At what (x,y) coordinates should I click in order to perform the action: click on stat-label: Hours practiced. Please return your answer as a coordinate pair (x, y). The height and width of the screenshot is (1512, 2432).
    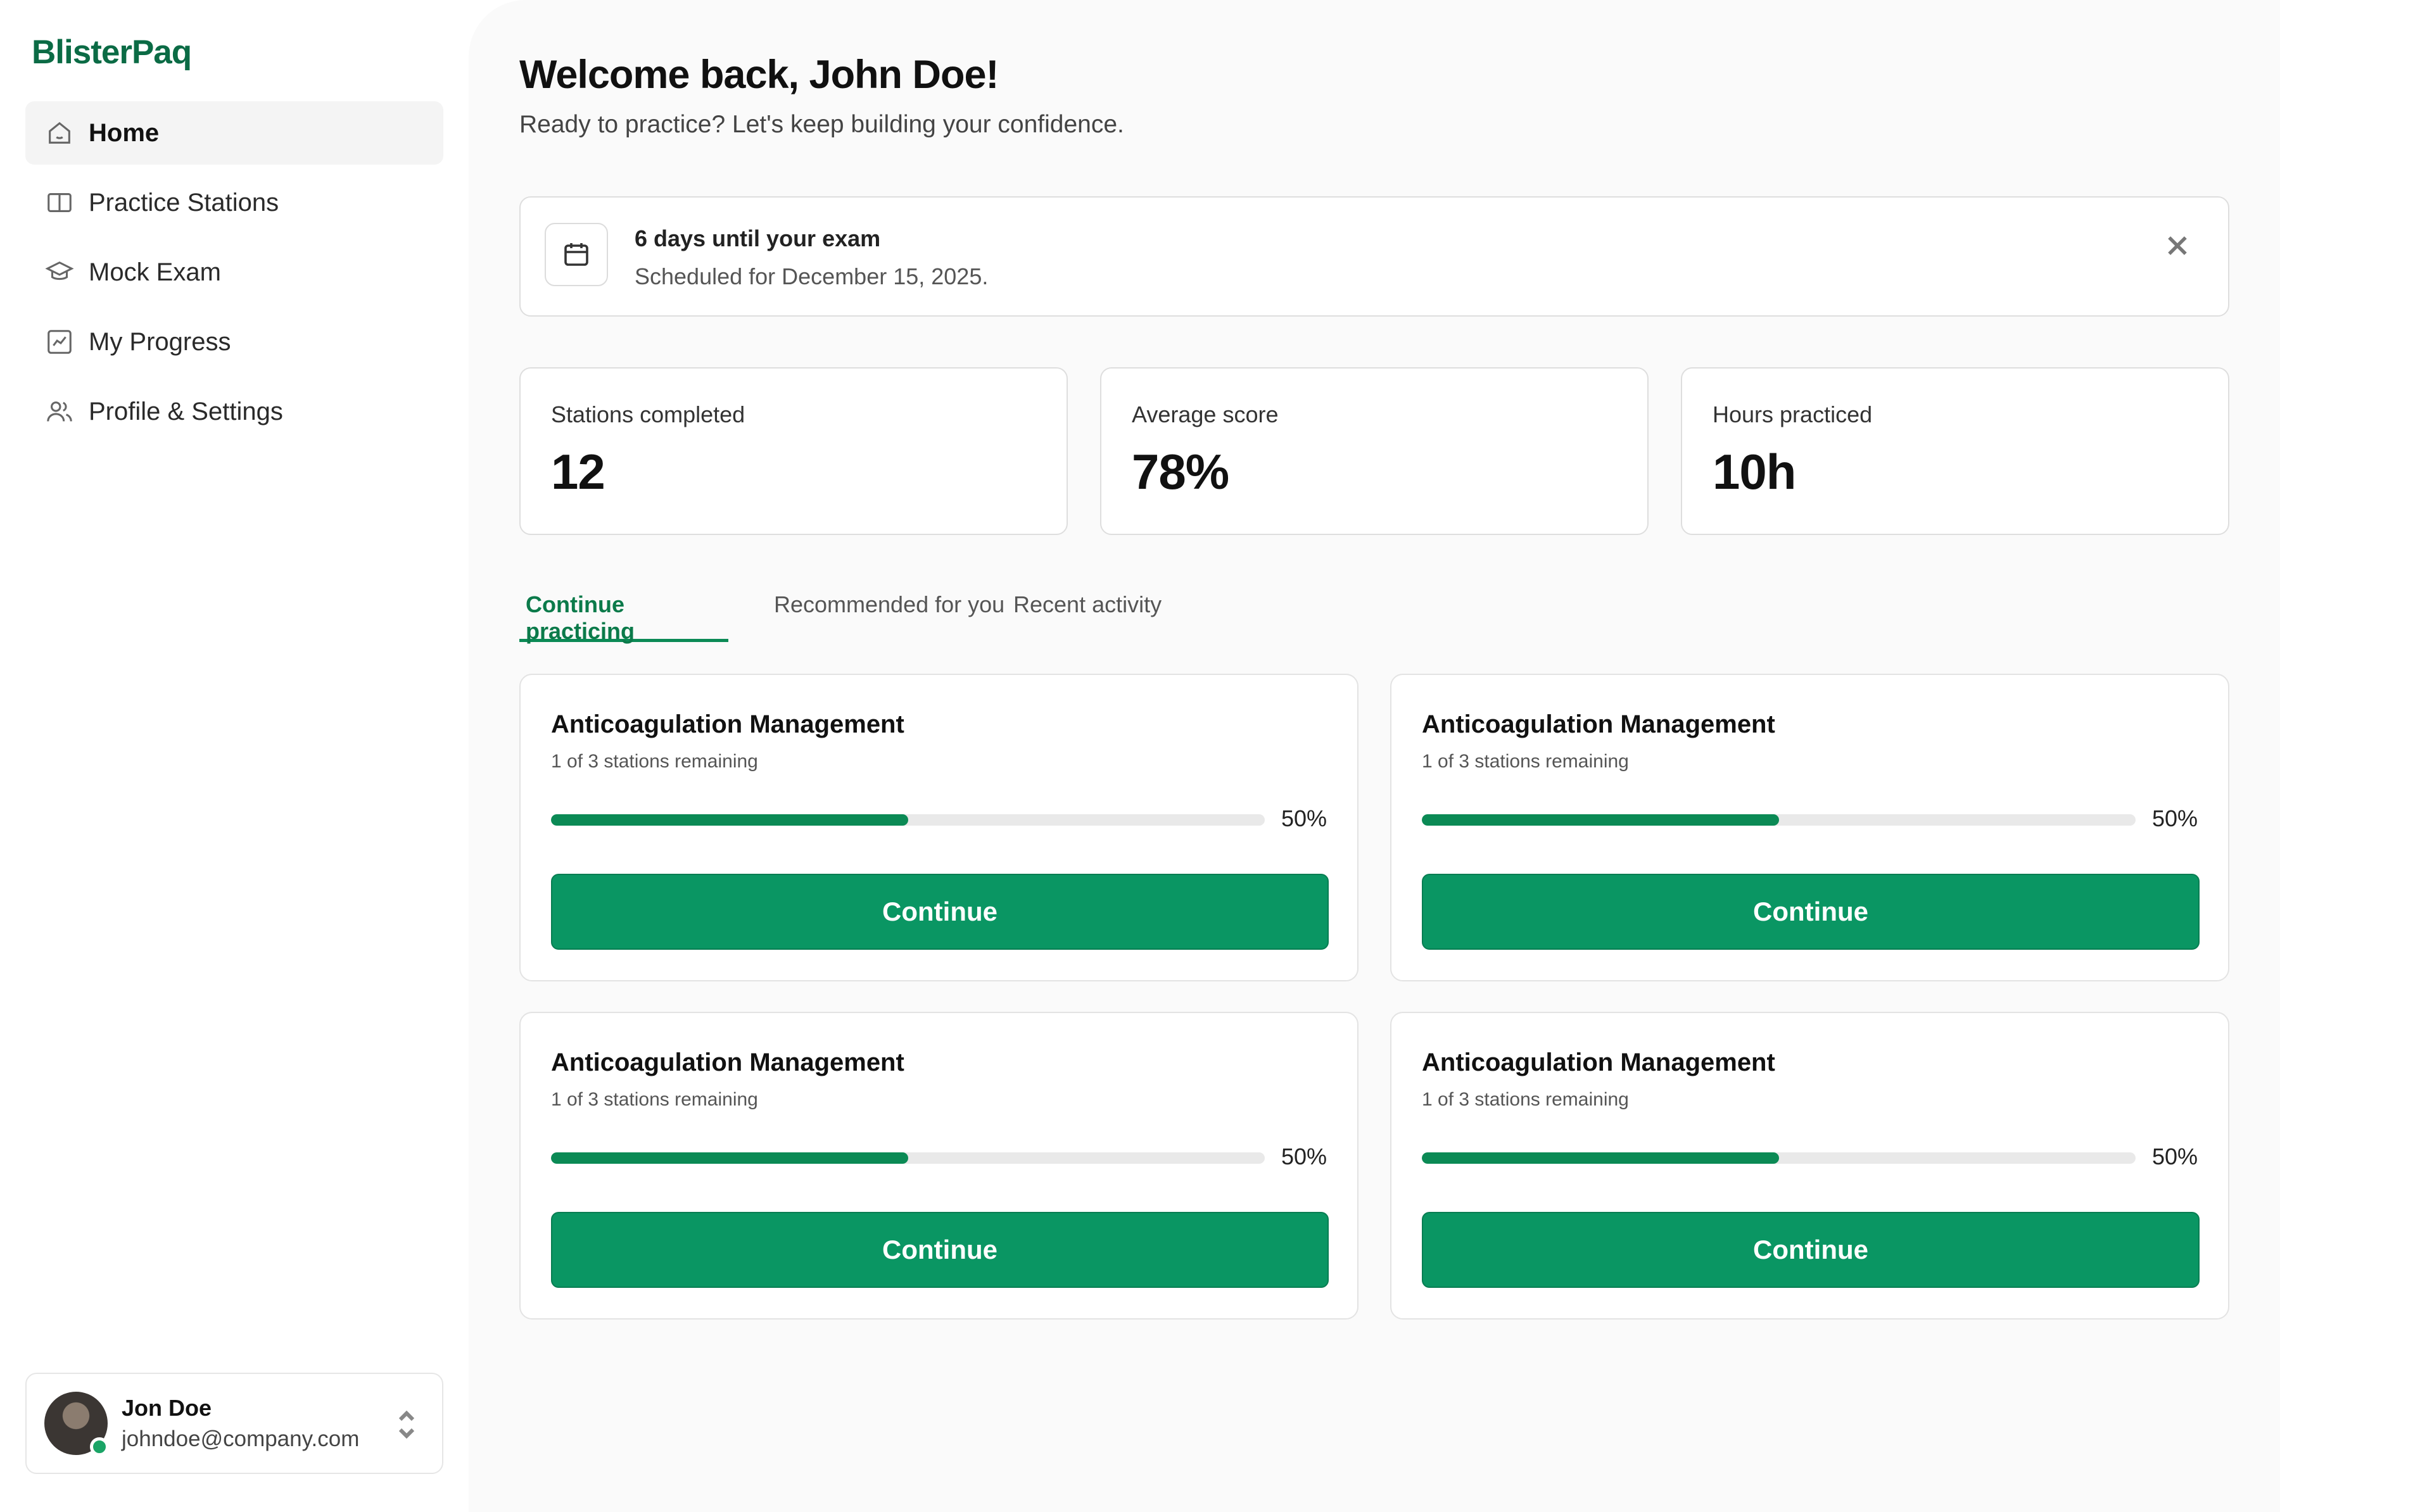
    Looking at the image, I should click on (1793, 414).